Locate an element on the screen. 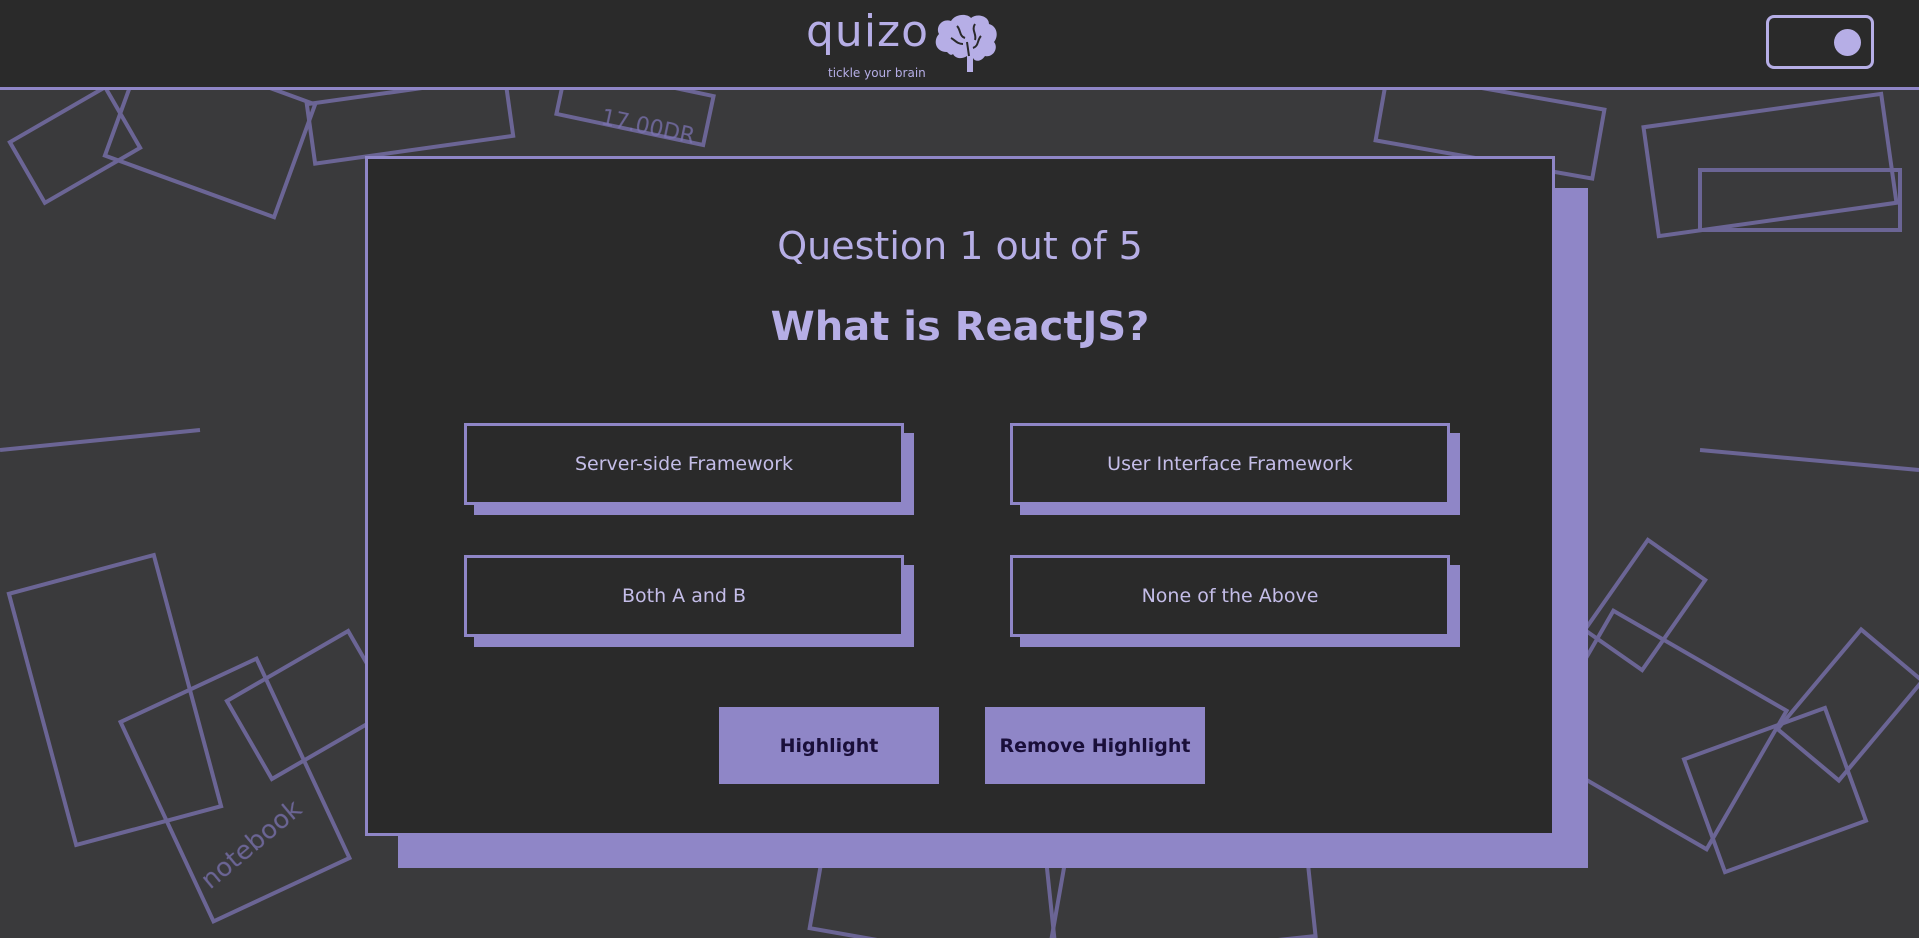 Image resolution: width=1919 pixels, height=938 pixels. option-a-button: Server-side Framework is located at coordinates (684, 464).